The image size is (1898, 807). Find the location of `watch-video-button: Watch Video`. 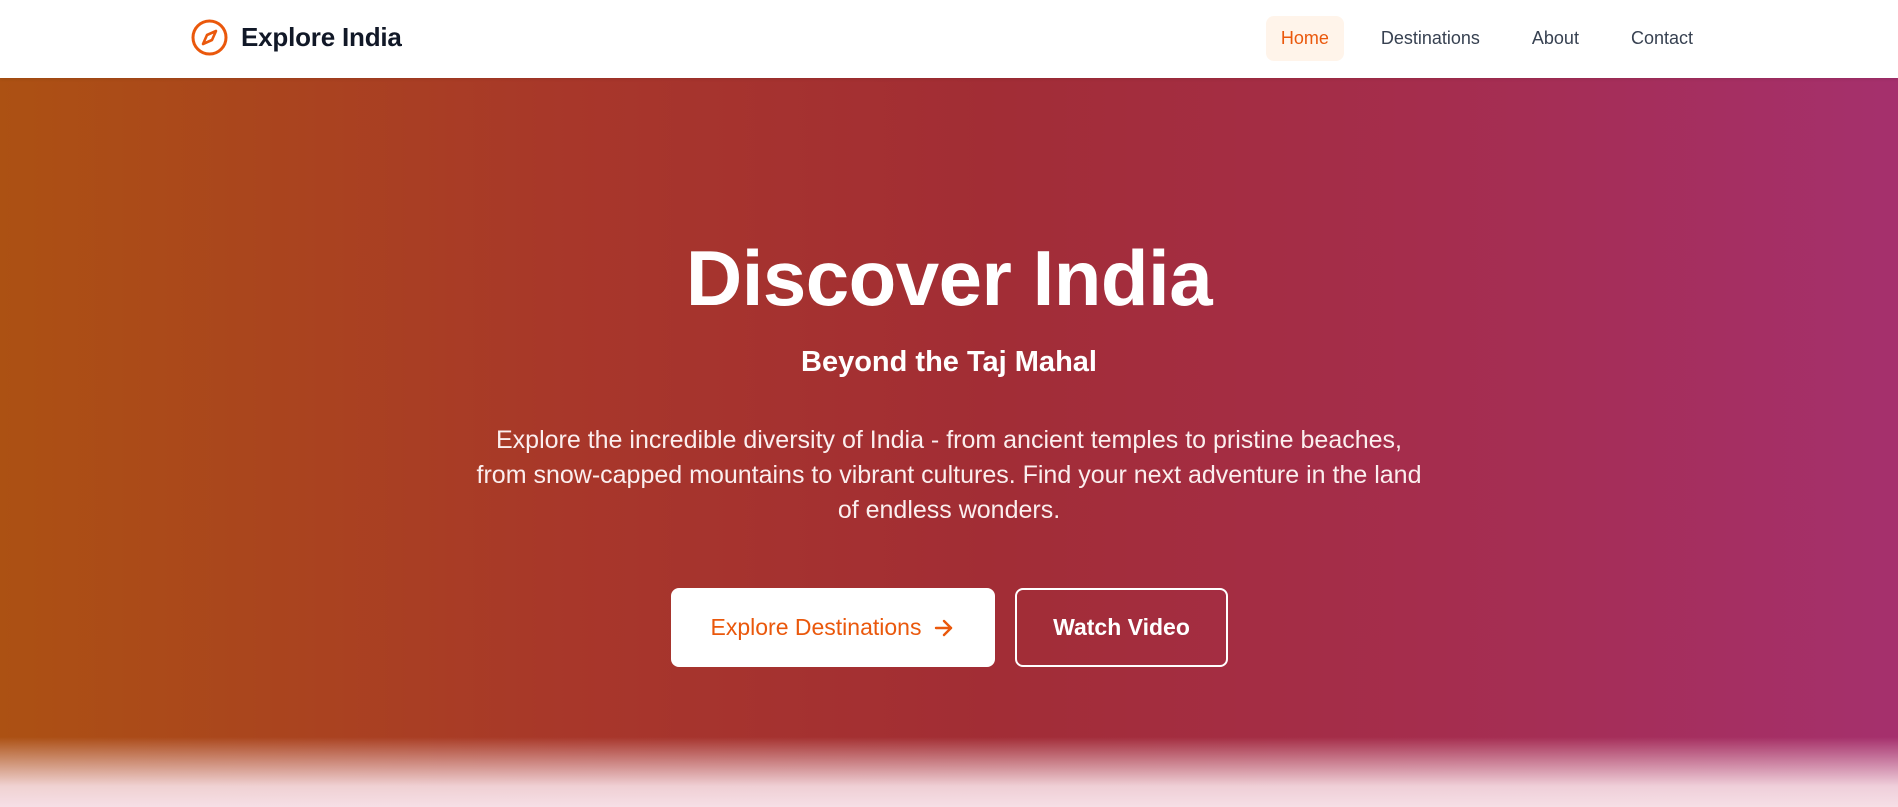

watch-video-button: Watch Video is located at coordinates (1121, 627).